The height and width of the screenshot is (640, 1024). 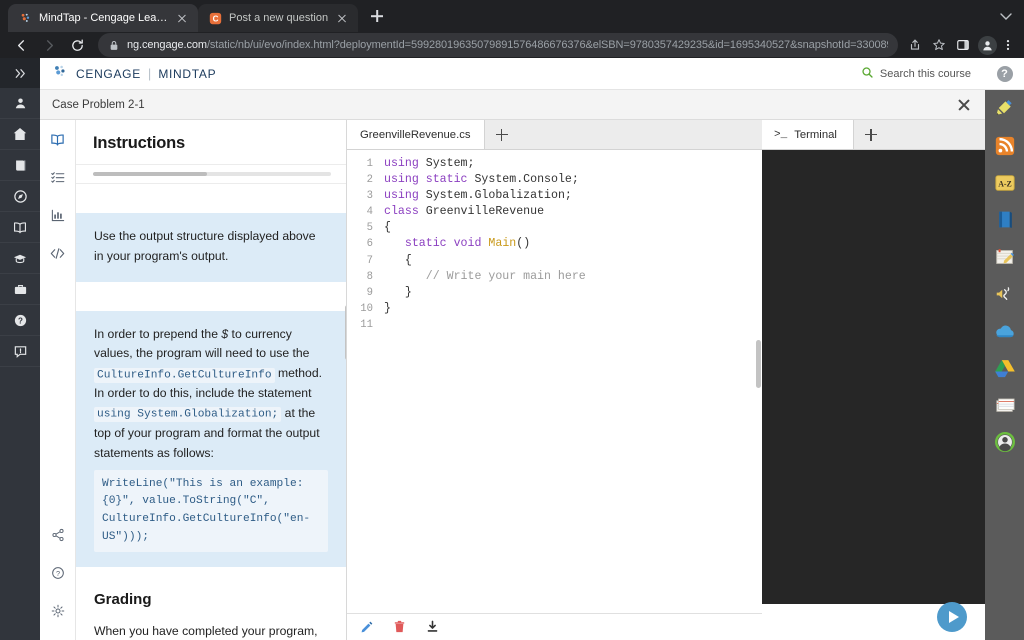 What do you see at coordinates (20, 258) in the screenshot?
I see `sidebar-item-graduation-cap` at bounding box center [20, 258].